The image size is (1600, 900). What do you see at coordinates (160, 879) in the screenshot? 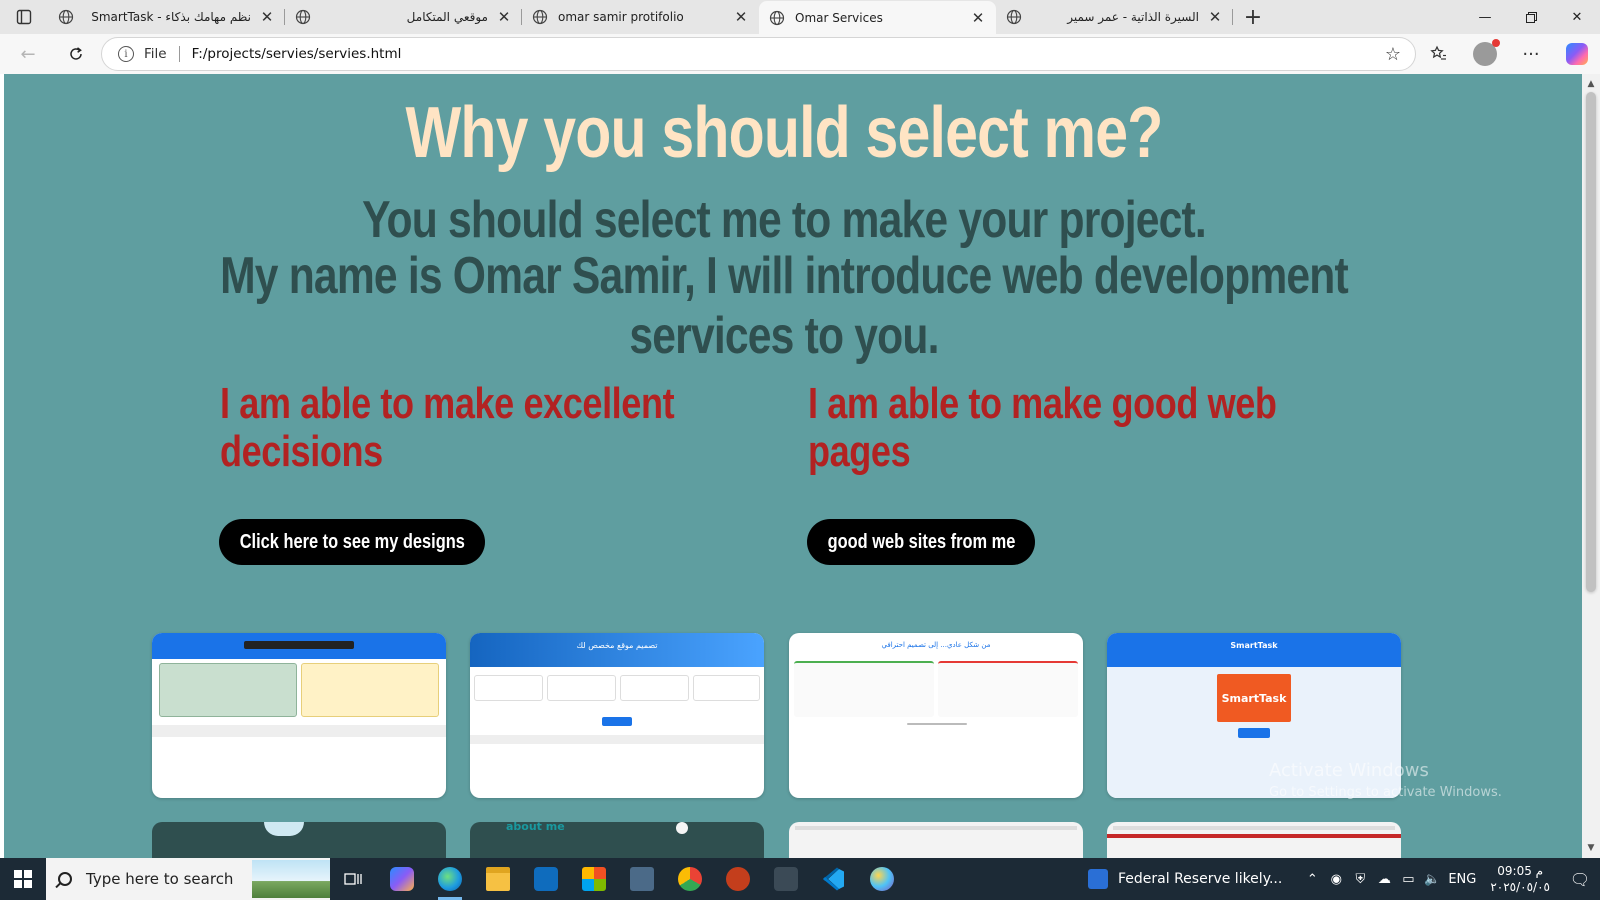
I see `search-placeholder: Type here to search` at bounding box center [160, 879].